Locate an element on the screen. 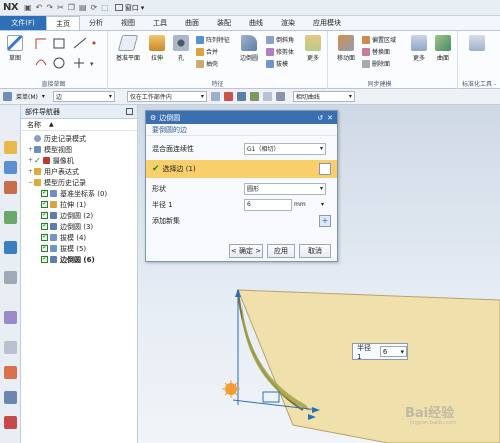 The image size is (500, 443). array-feature-button: 阵列特征 is located at coordinates (213, 39).